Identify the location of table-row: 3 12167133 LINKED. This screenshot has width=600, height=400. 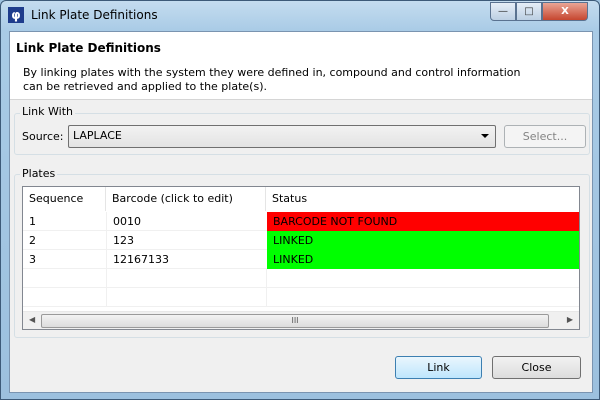
(301, 259).